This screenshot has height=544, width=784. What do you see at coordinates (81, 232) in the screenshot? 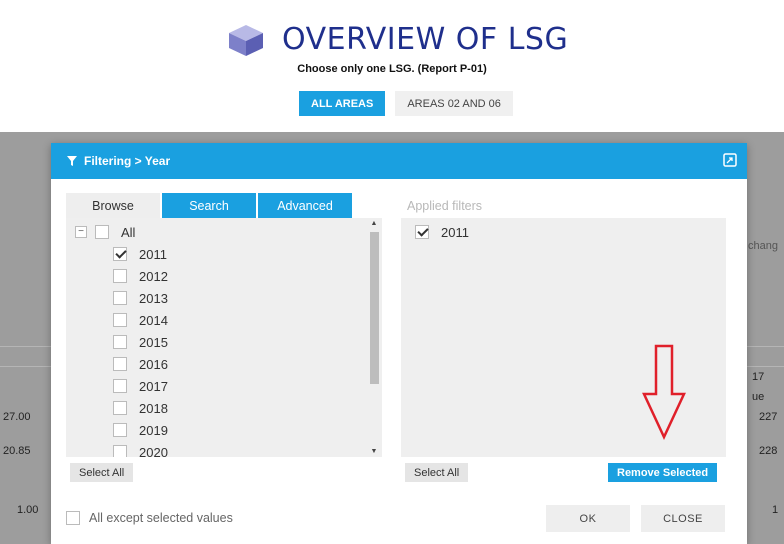
I see `collapse-icon: −` at bounding box center [81, 232].